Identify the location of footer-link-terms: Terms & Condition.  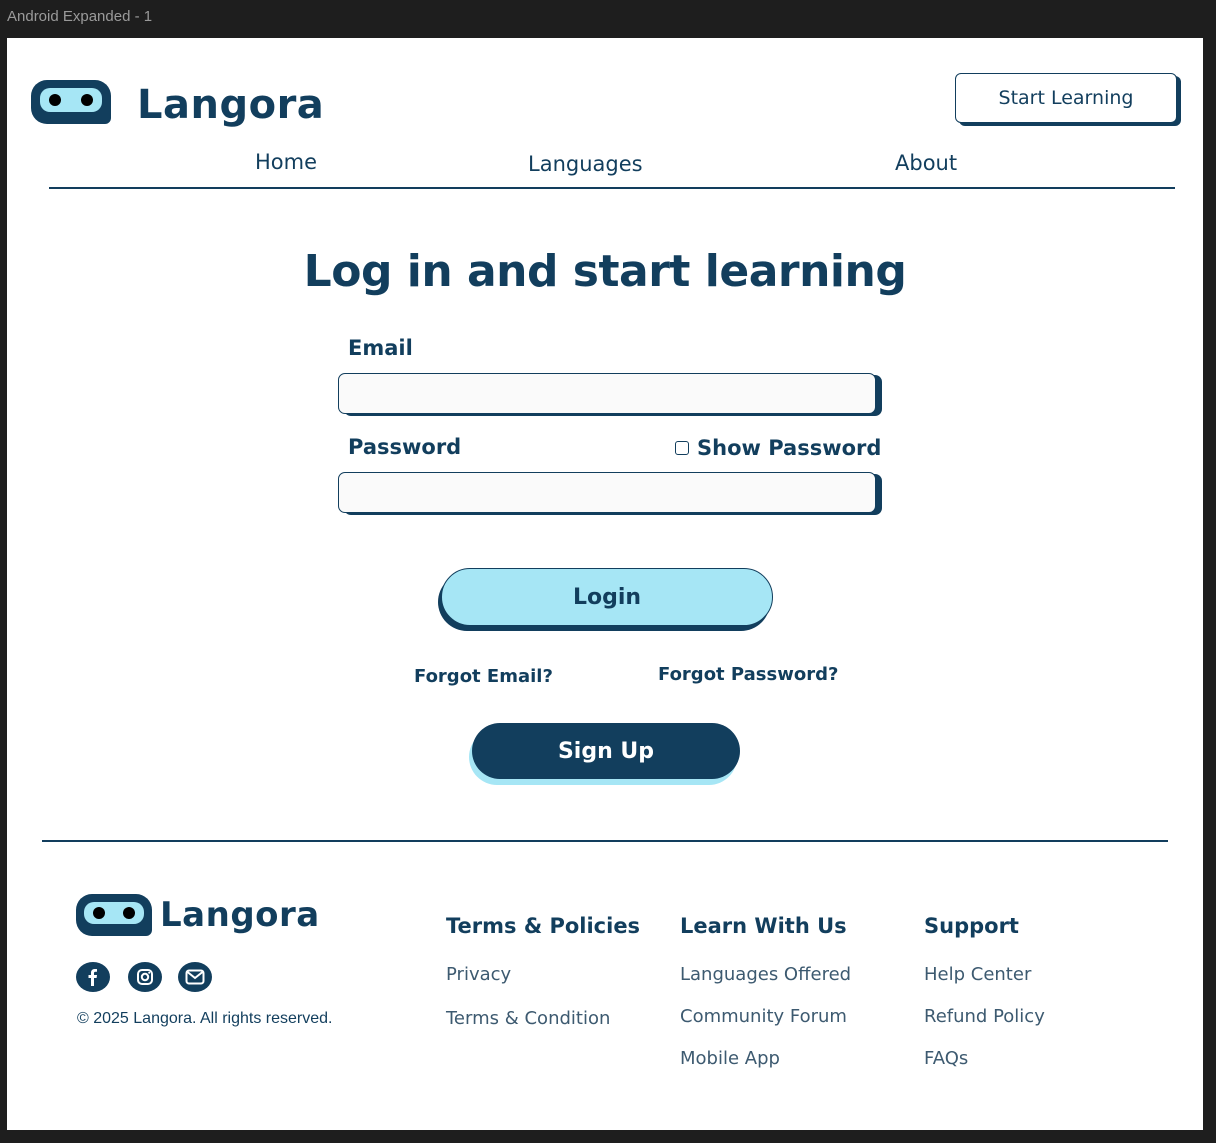
(528, 1018).